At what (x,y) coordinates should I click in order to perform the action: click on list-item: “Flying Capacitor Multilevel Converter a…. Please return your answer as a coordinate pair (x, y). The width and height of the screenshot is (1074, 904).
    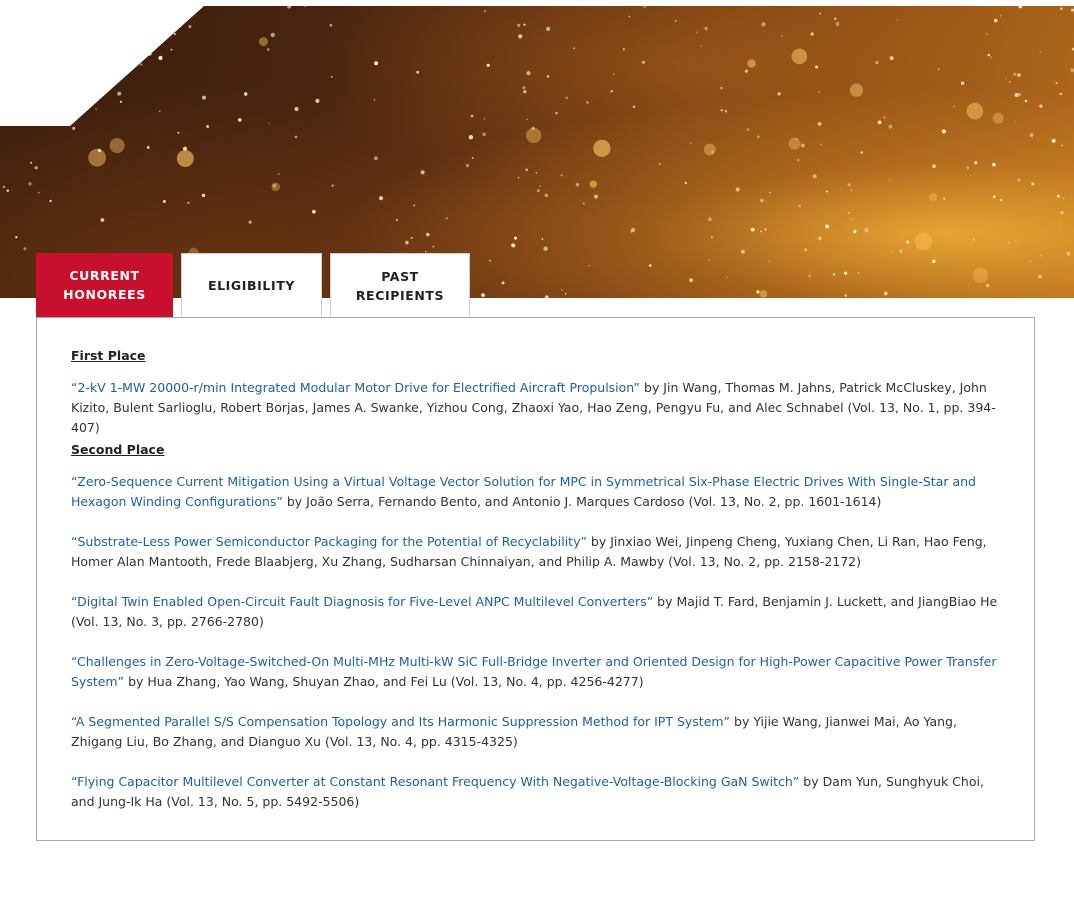
    Looking at the image, I should click on (538, 792).